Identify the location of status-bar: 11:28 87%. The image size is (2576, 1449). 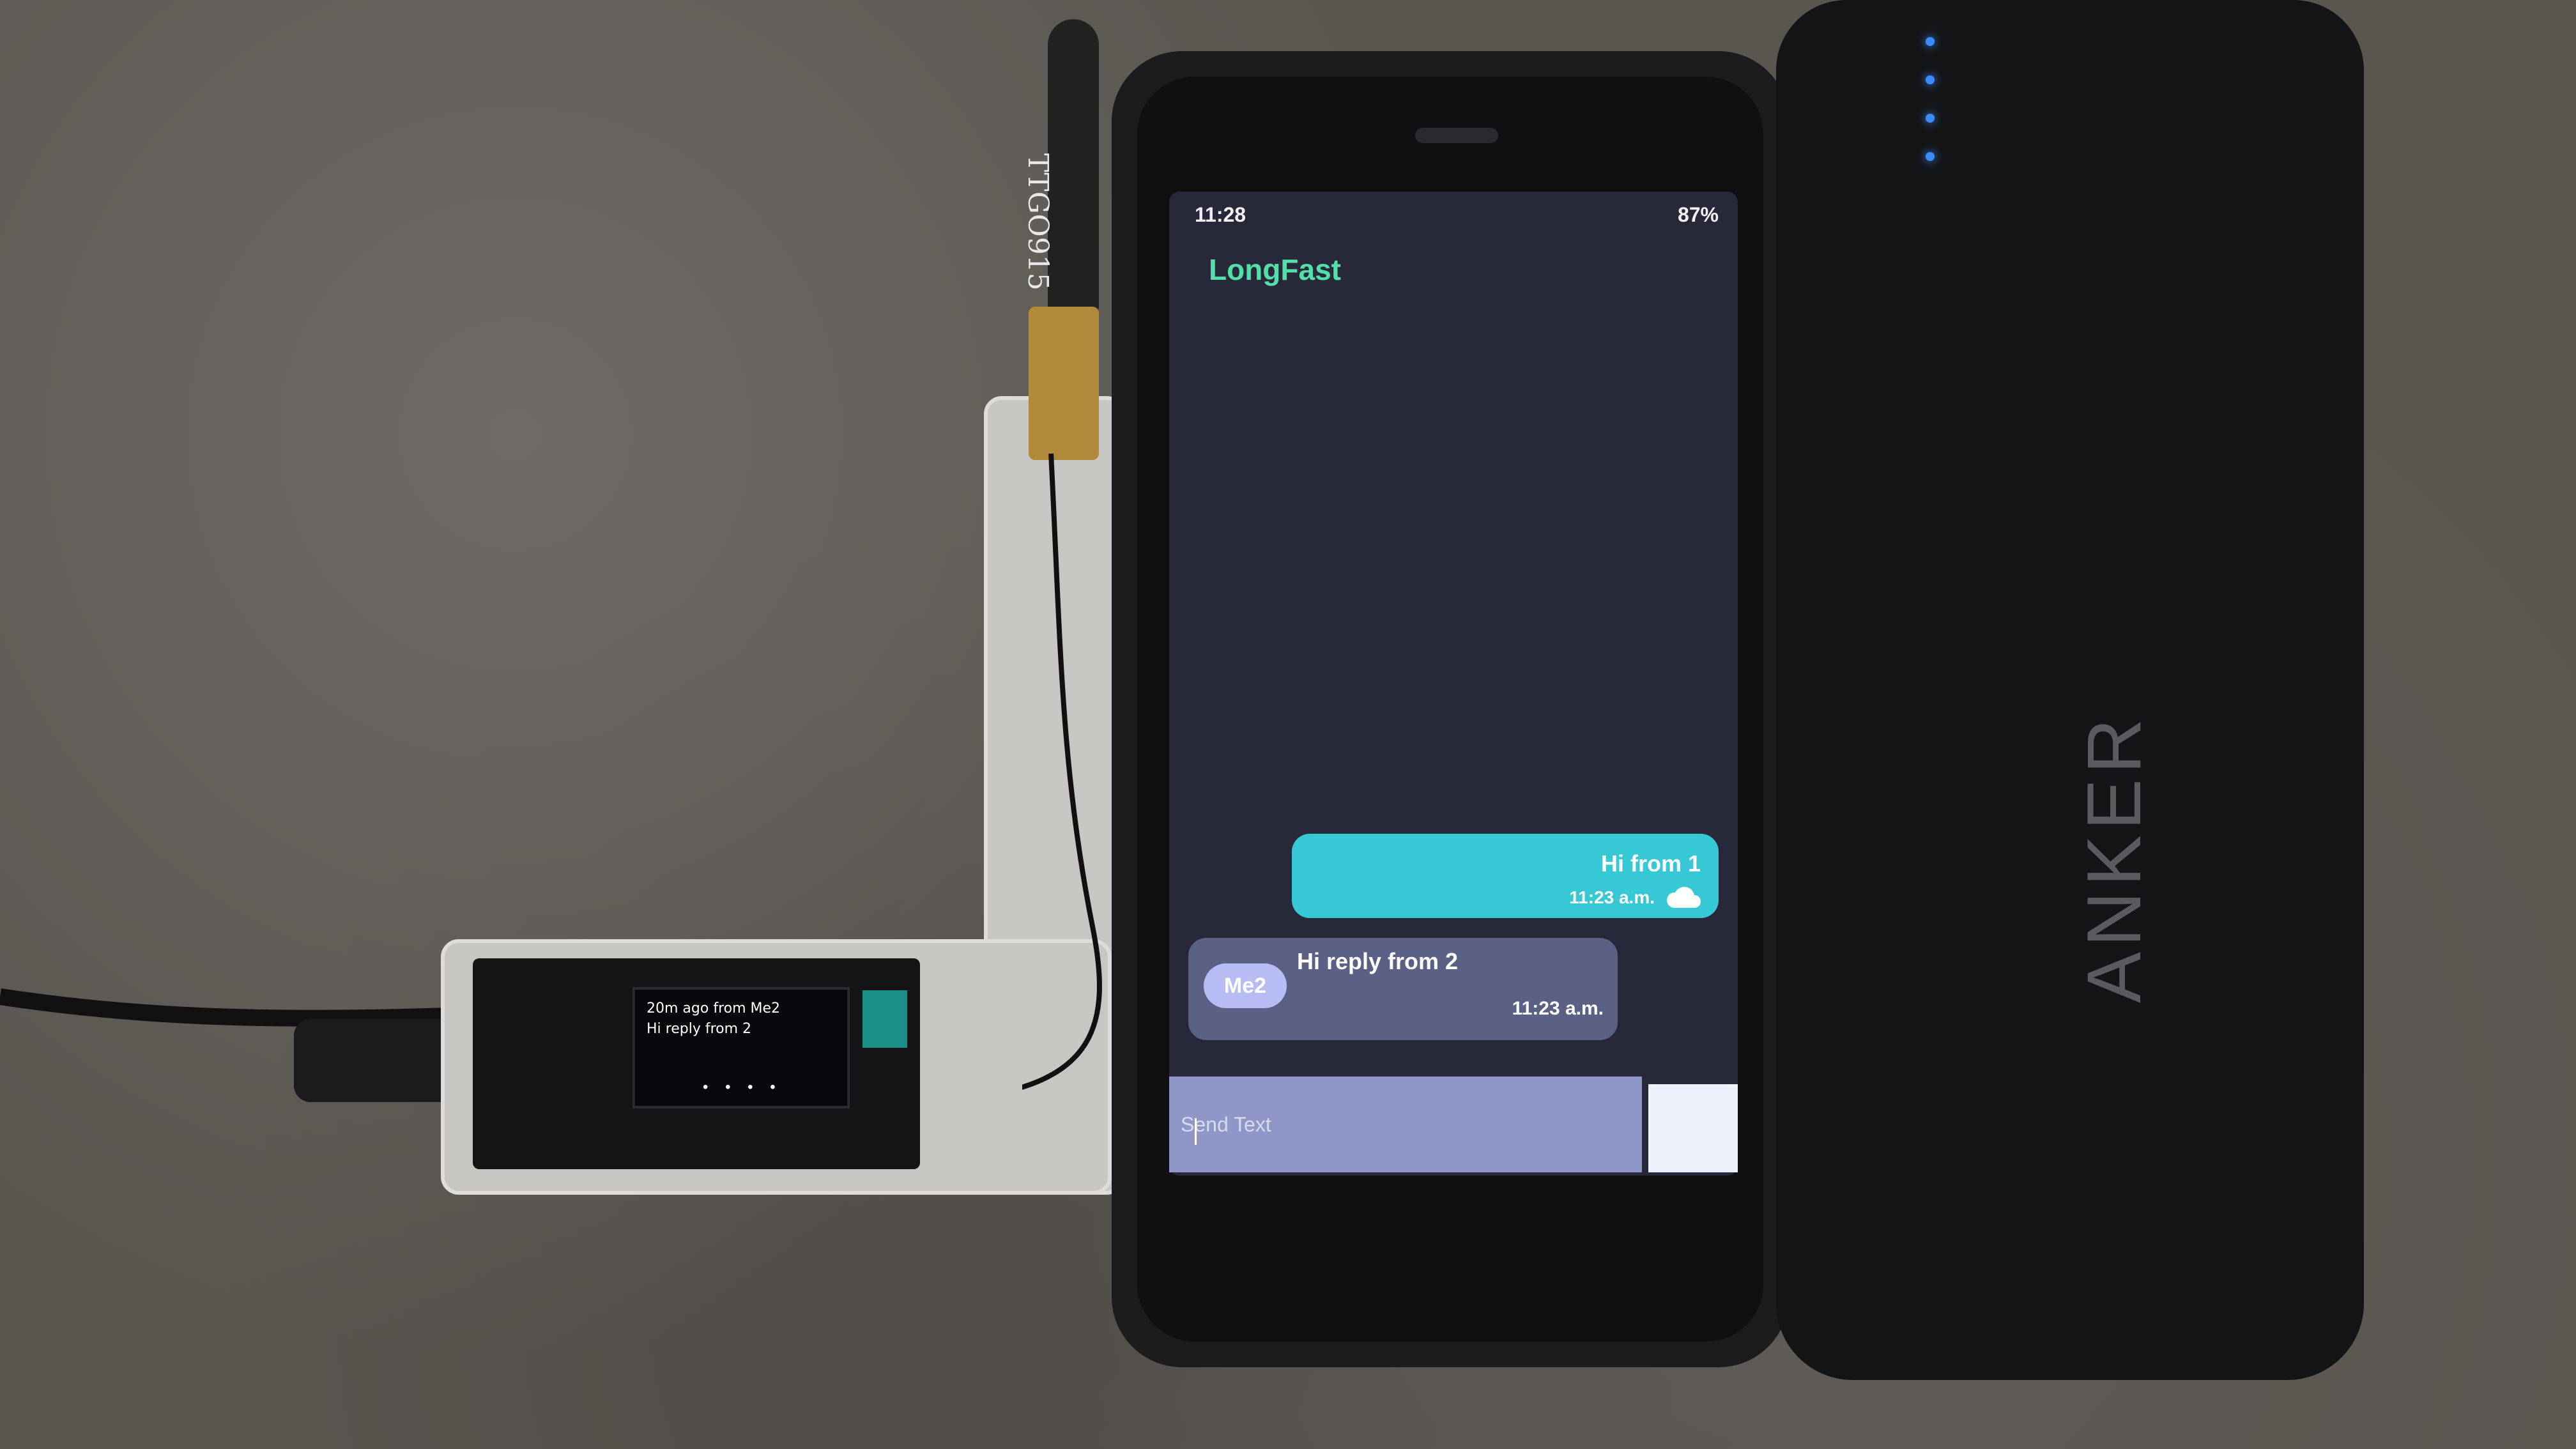
(1457, 217).